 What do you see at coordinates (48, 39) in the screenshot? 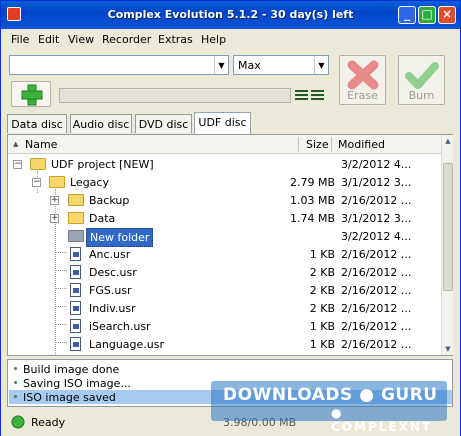
I see `menu-edit: Edit` at bounding box center [48, 39].